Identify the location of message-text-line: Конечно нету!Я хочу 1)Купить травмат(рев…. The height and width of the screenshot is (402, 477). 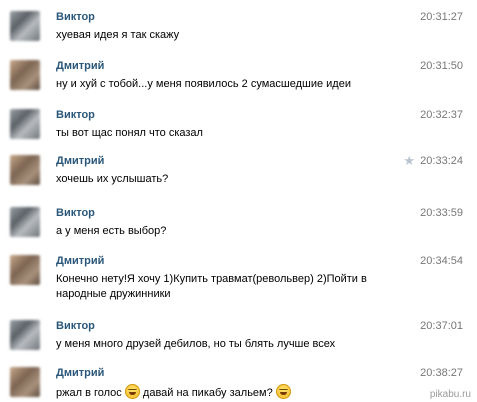
(211, 279).